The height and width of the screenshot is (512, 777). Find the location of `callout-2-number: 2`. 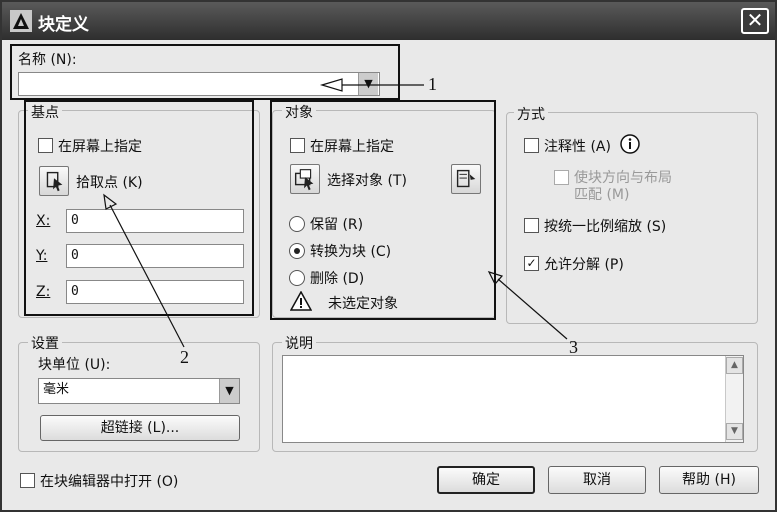

callout-2-number: 2 is located at coordinates (184, 357).